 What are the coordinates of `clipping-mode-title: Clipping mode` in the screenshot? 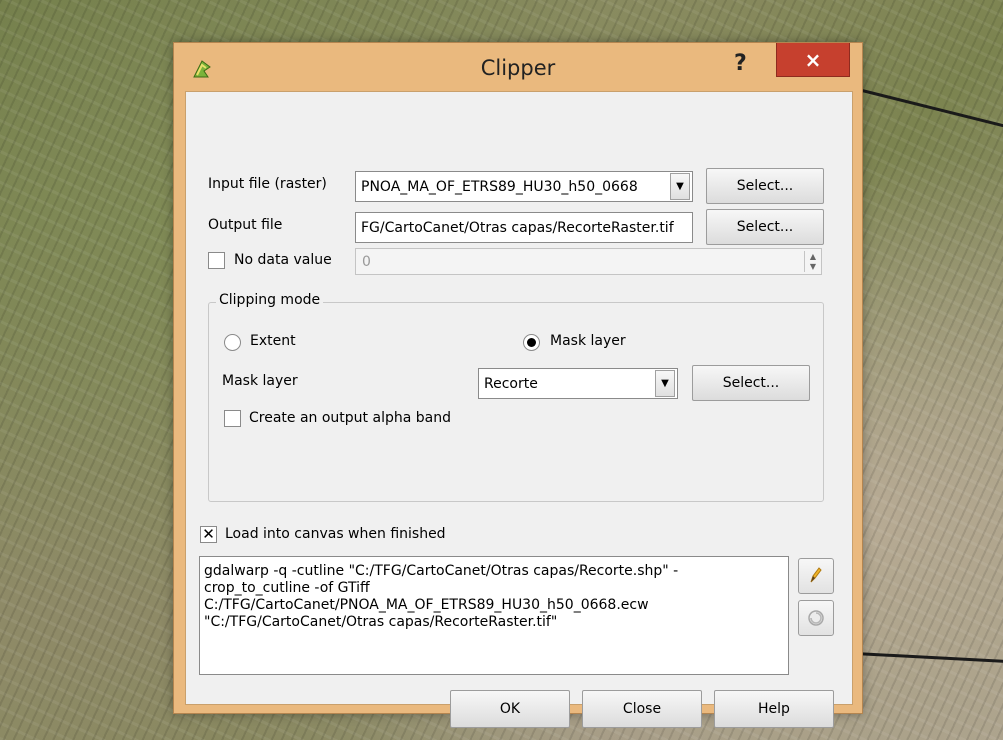 It's located at (270, 300).